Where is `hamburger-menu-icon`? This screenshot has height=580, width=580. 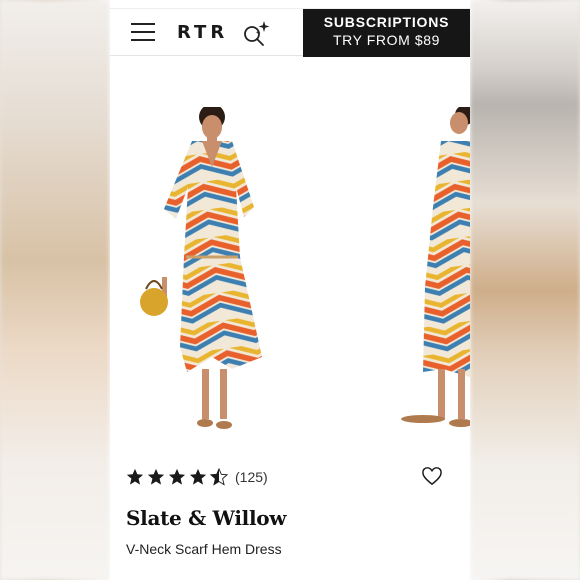 hamburger-menu-icon is located at coordinates (143, 32).